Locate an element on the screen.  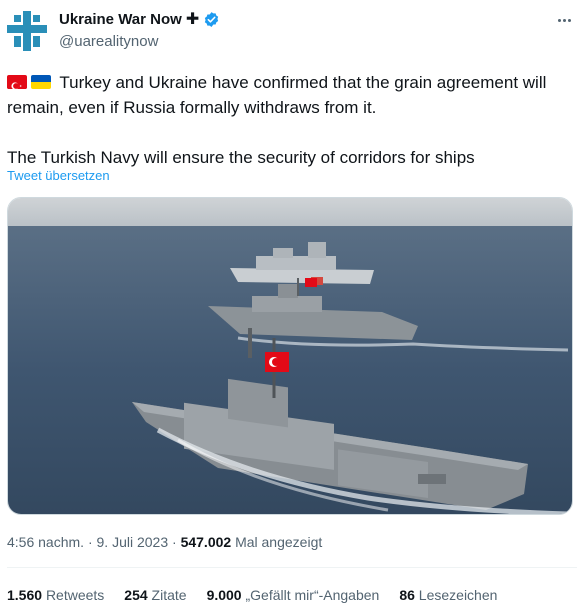
ukraine-flag-icon is located at coordinates (41, 82).